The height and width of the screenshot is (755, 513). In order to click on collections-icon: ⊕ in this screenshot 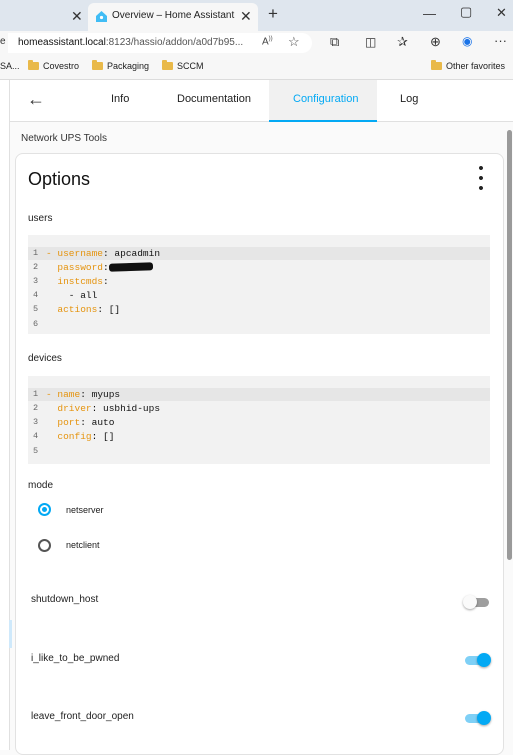, I will do `click(435, 42)`.